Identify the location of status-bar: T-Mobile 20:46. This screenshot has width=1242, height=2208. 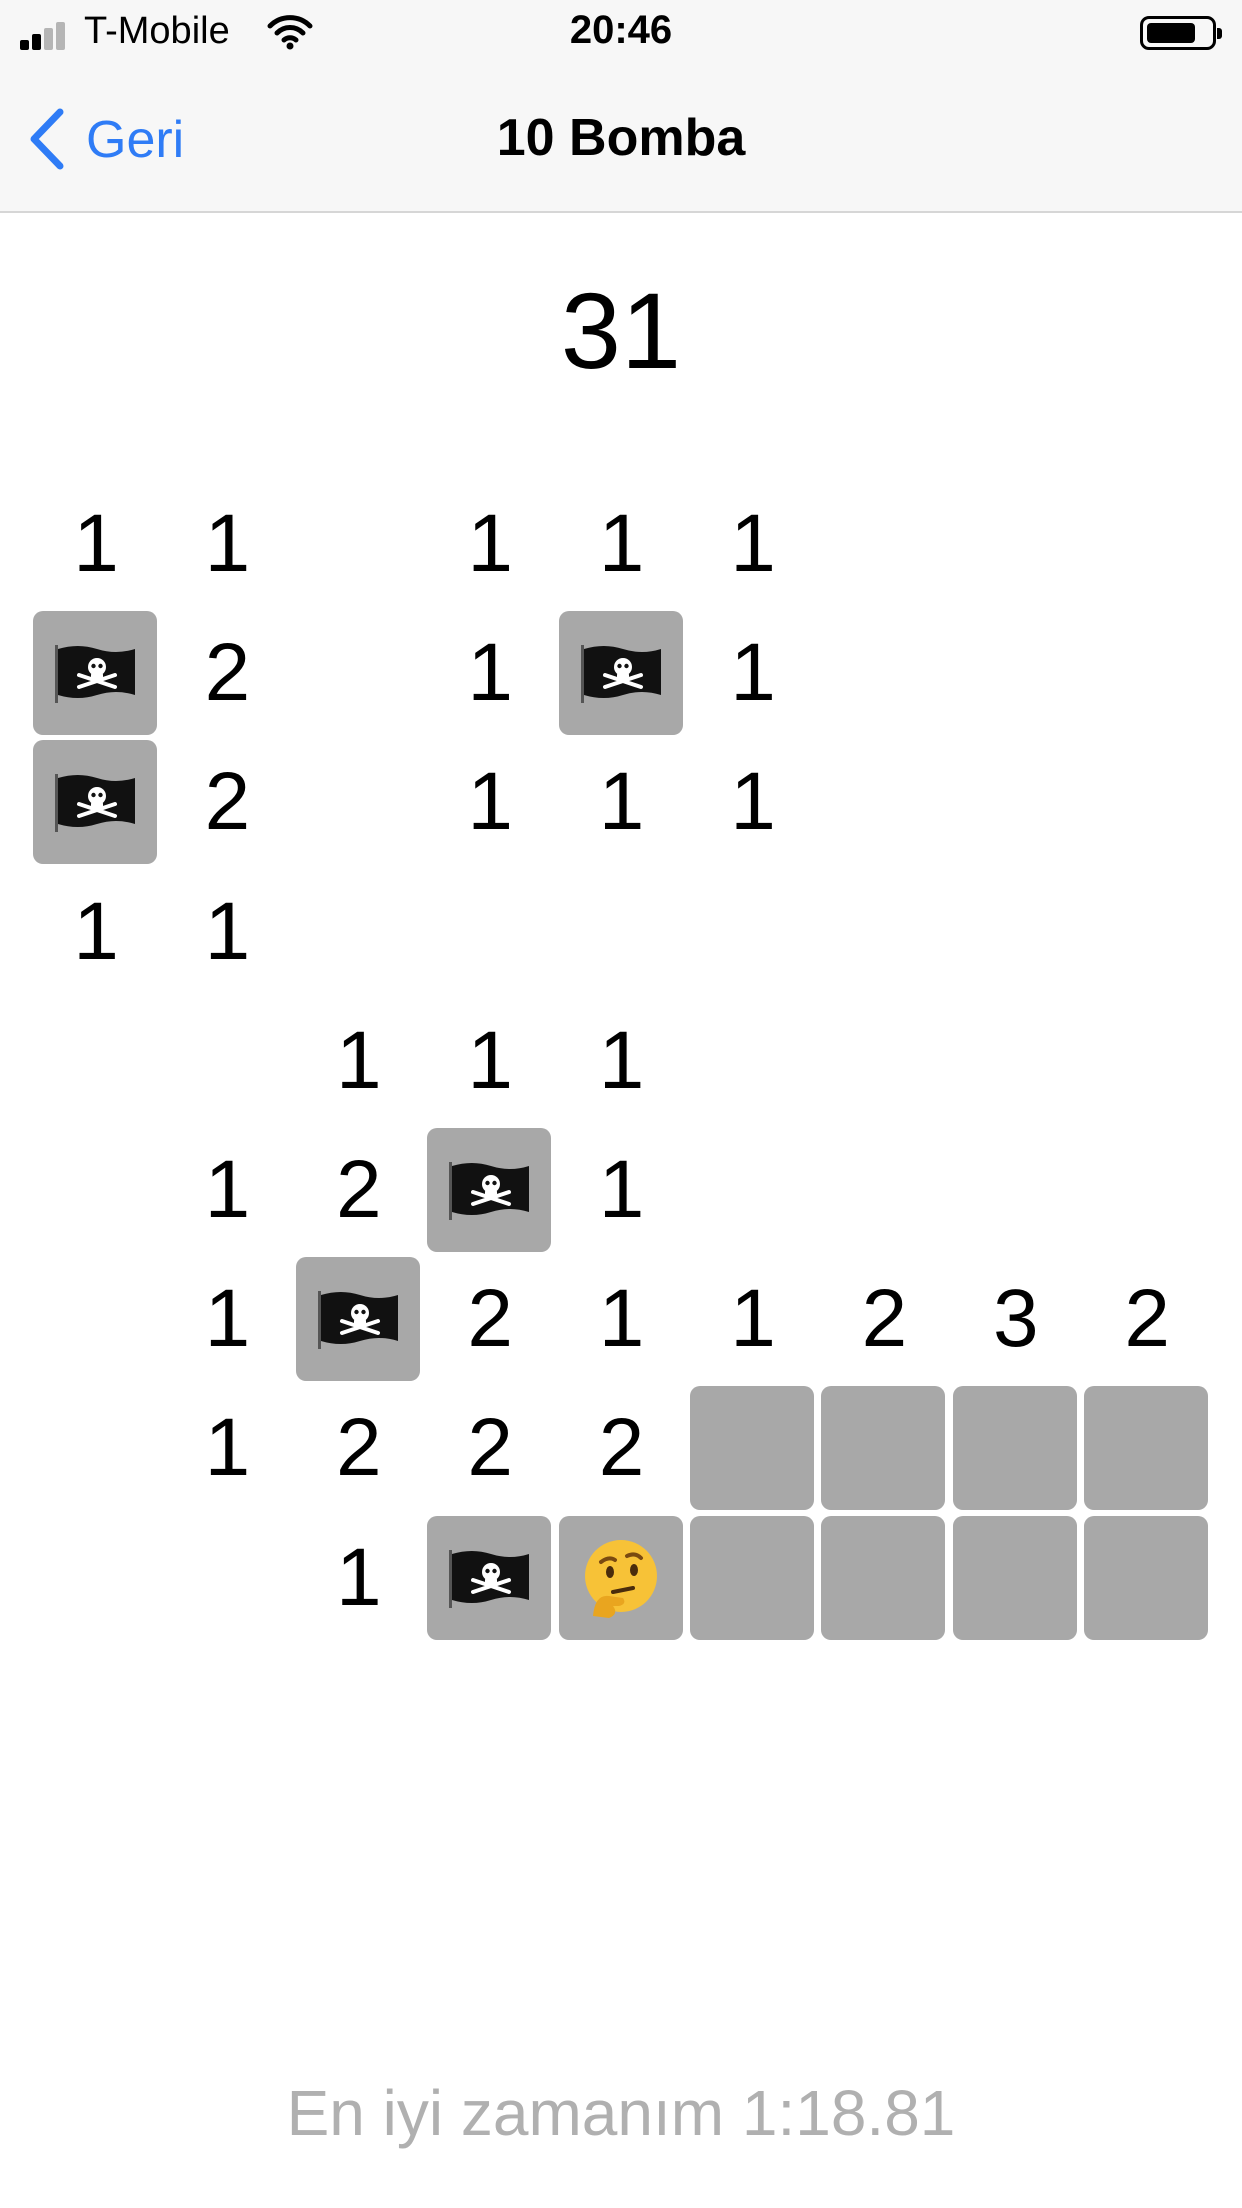
(621, 33).